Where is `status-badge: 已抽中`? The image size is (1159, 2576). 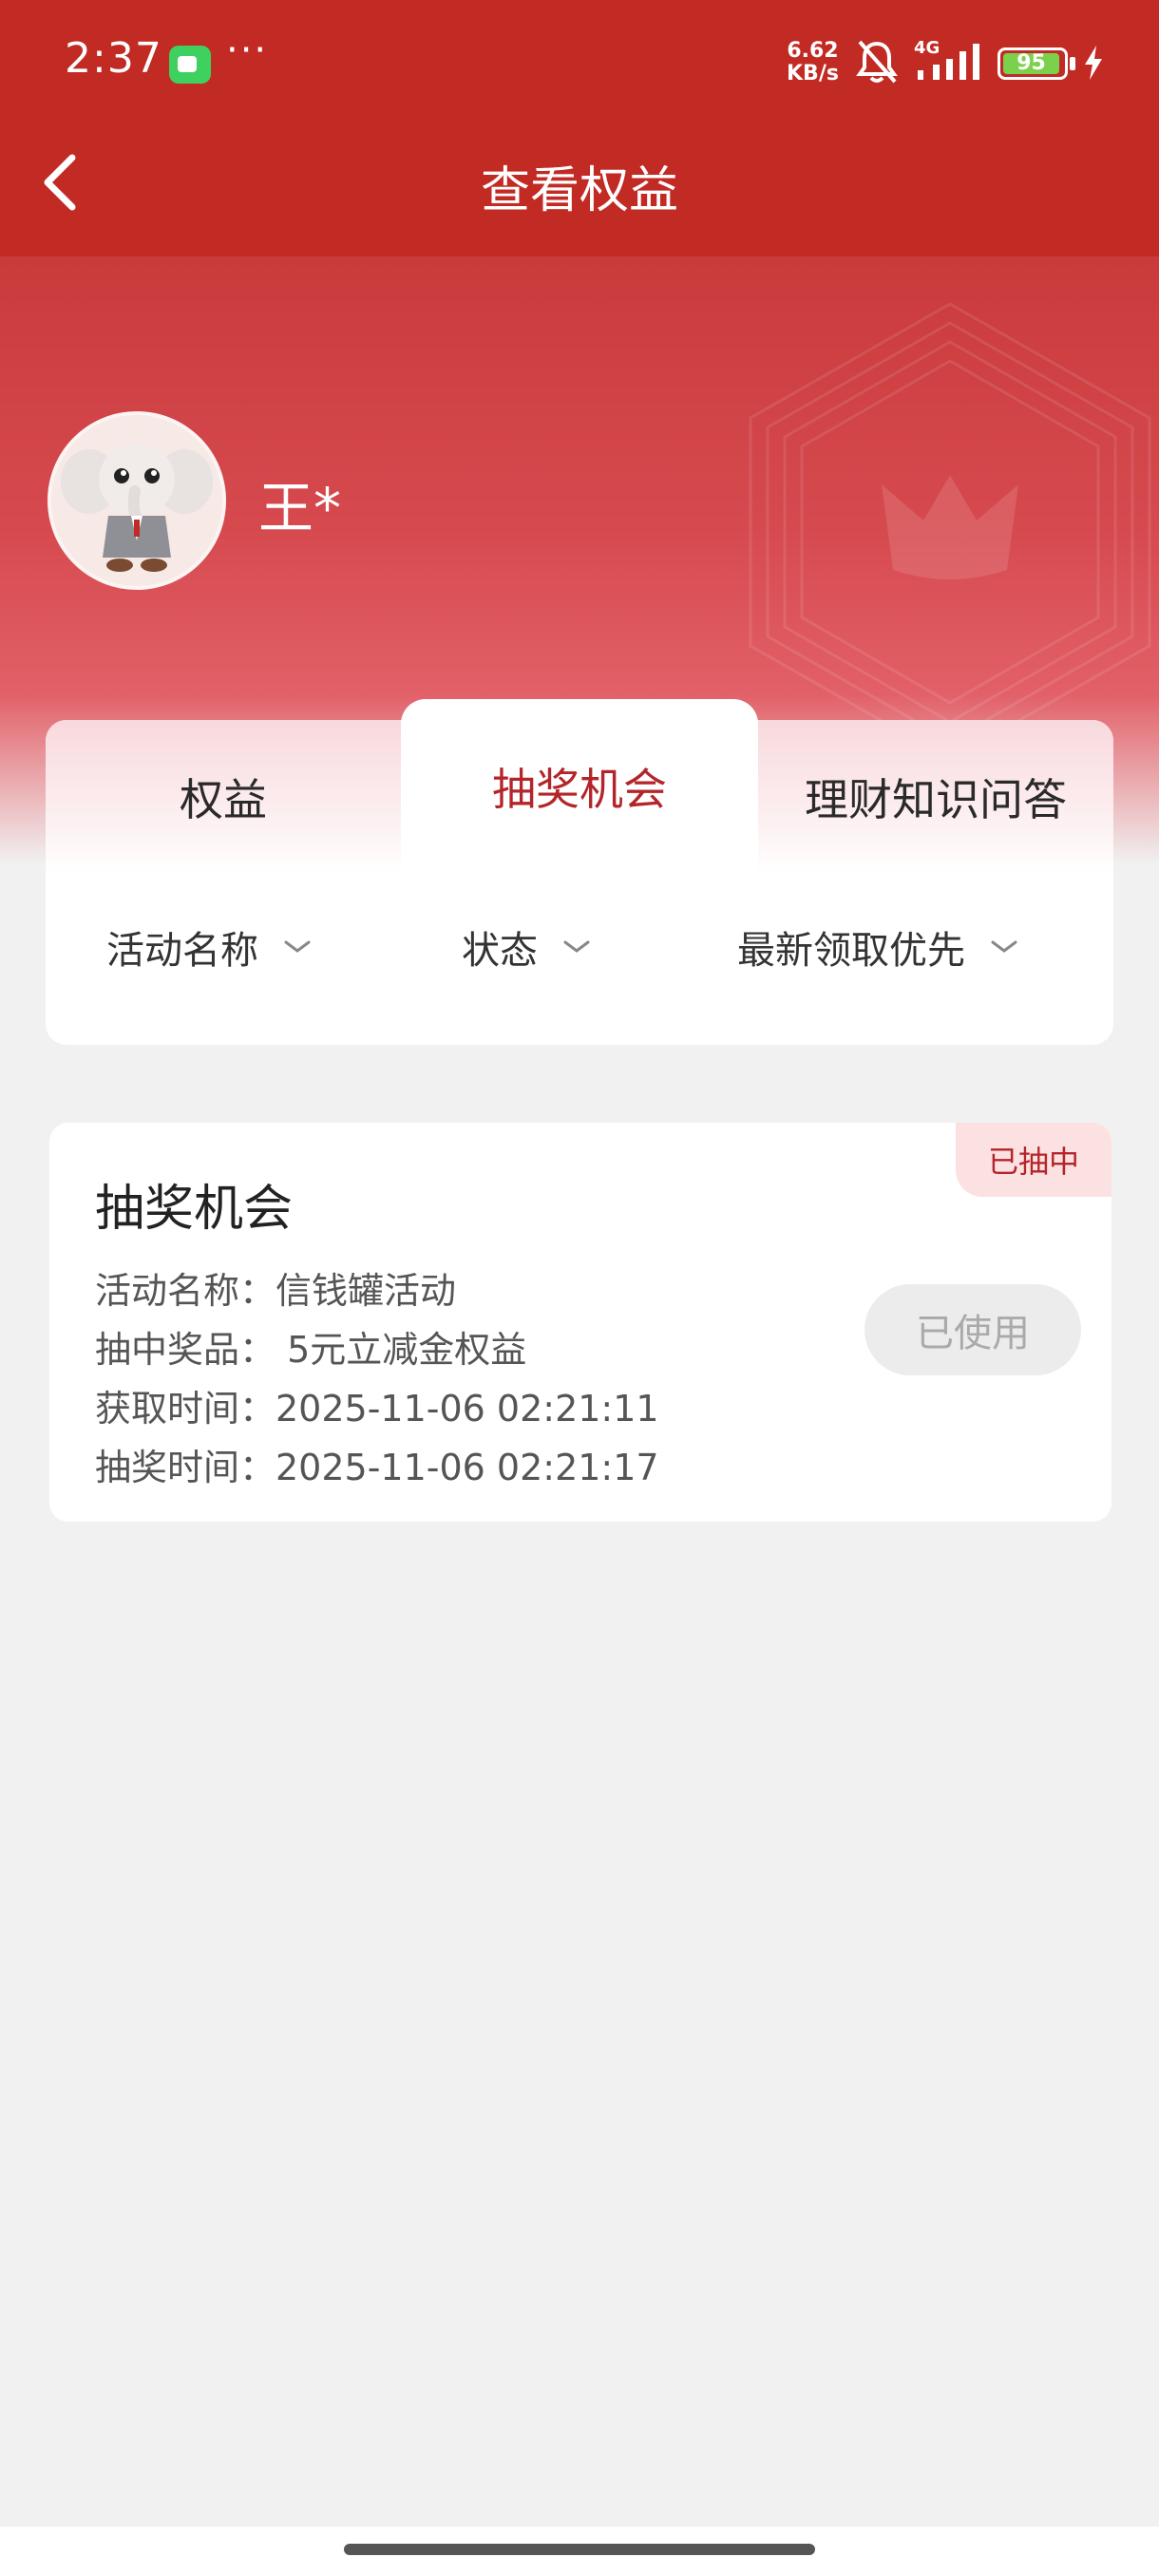 status-badge: 已抽中 is located at coordinates (1034, 1160).